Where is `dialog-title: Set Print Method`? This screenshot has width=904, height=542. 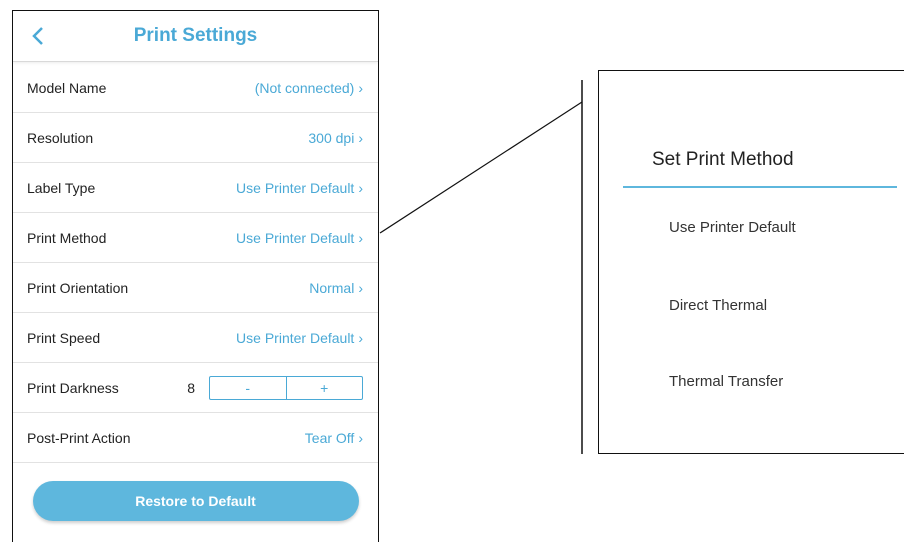 dialog-title: Set Print Method is located at coordinates (723, 159).